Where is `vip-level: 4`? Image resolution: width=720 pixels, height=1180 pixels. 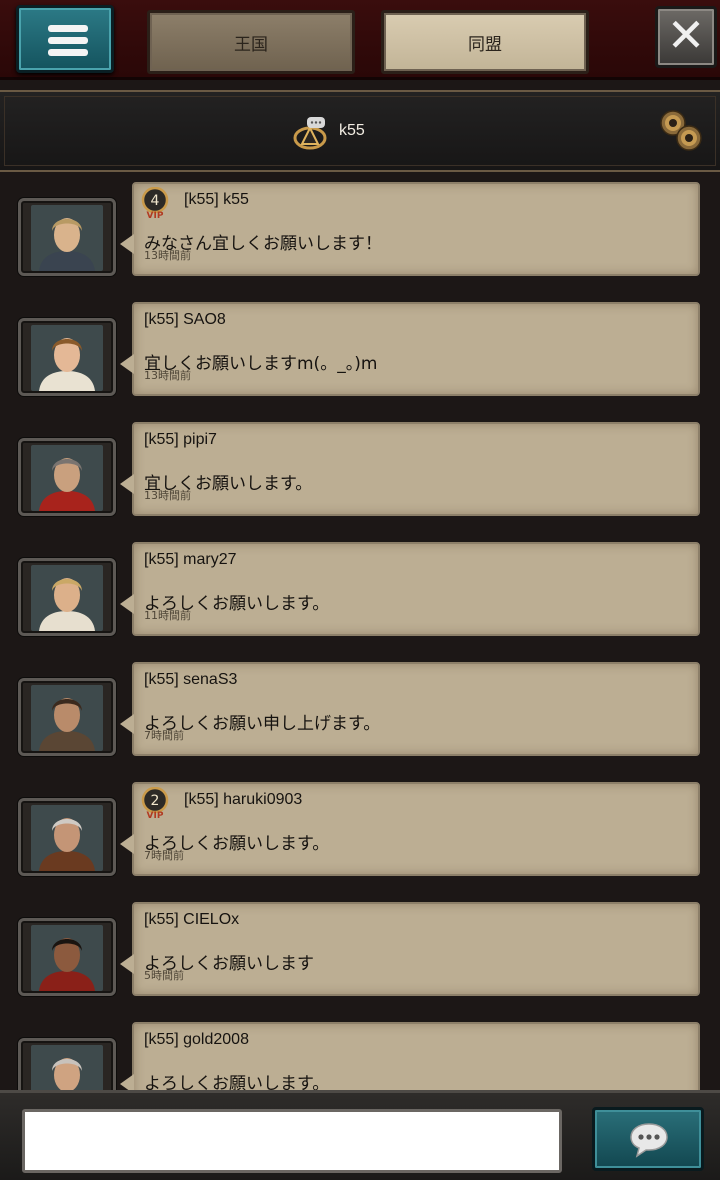
vip-level: 4 is located at coordinates (155, 201).